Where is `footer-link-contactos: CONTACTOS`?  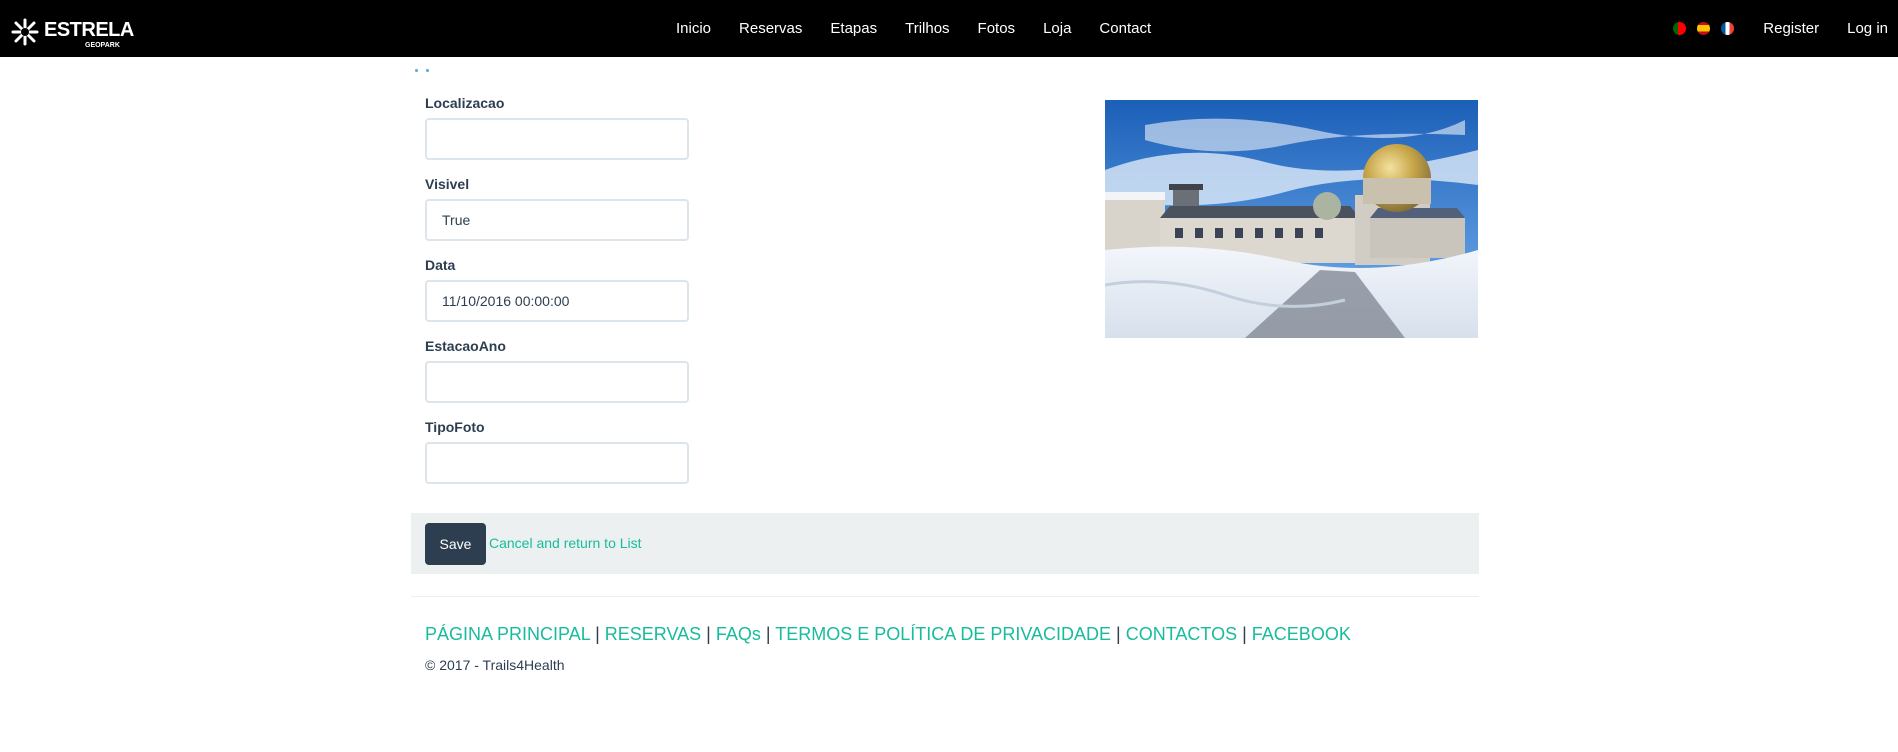 footer-link-contactos: CONTACTOS is located at coordinates (1181, 634).